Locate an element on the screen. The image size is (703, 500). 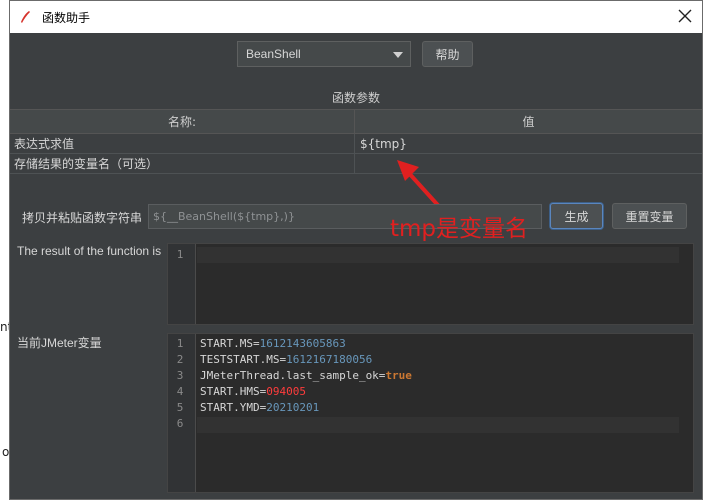
var-value: 1612143605863 is located at coordinates (302, 343).